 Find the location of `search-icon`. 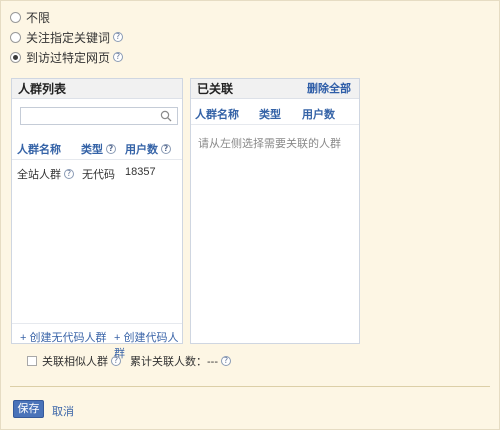

search-icon is located at coordinates (166, 116).